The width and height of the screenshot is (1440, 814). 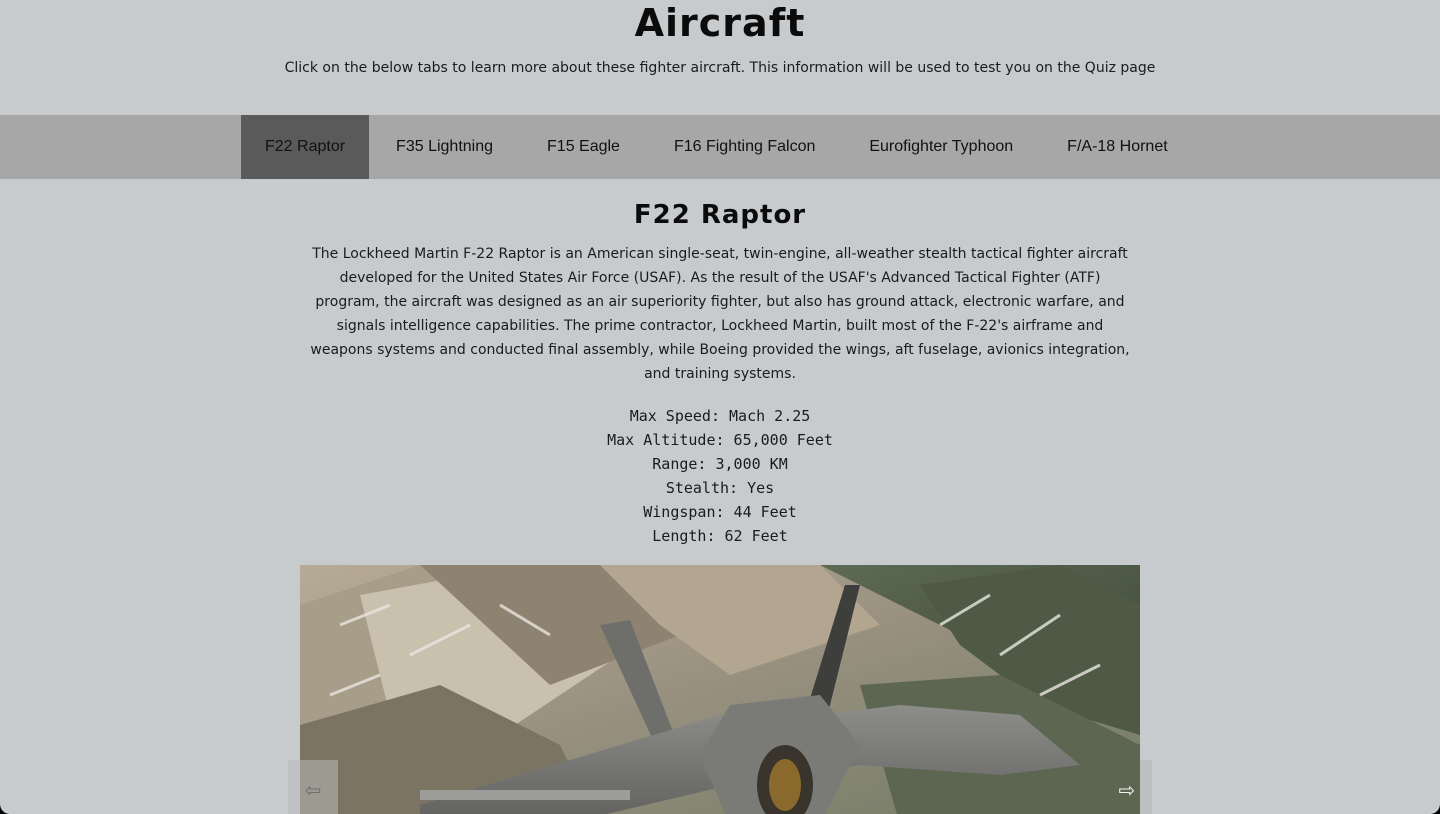 I want to click on tab-f35-lightning: F35 Lightning, so click(x=444, y=147).